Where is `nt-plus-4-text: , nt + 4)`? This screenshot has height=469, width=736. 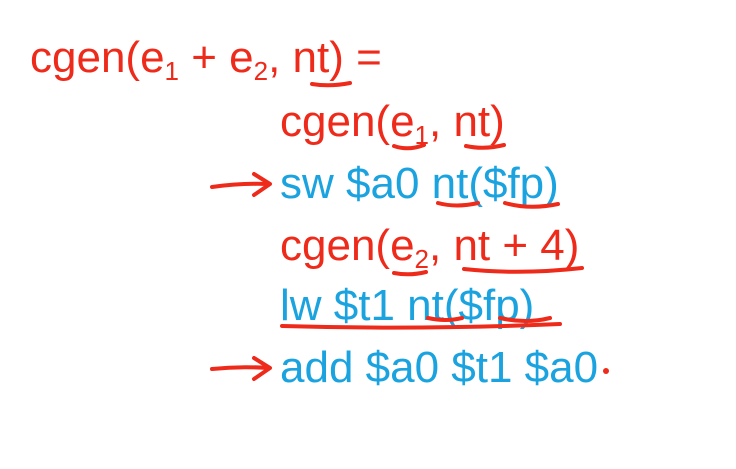
nt-plus-4-text: , nt + 4) is located at coordinates (504, 245).